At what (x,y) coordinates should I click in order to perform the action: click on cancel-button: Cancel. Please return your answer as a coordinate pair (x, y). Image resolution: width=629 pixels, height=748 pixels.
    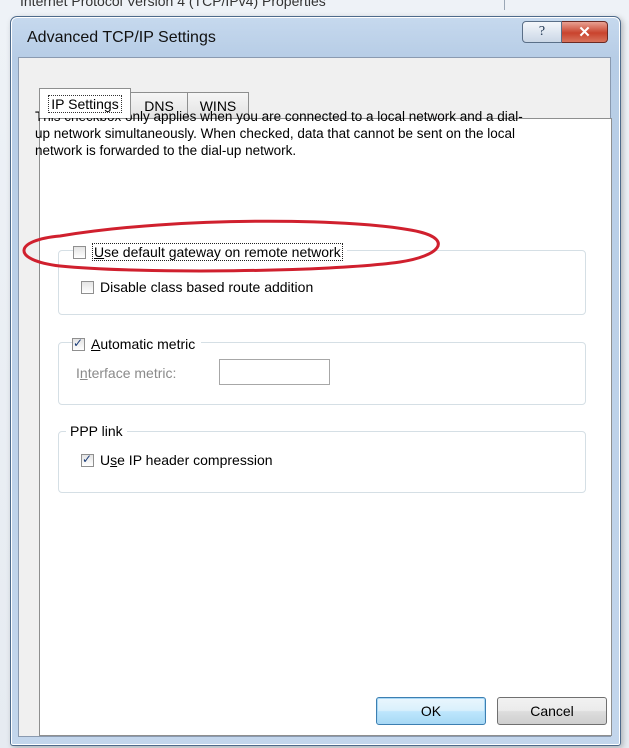
    Looking at the image, I should click on (552, 711).